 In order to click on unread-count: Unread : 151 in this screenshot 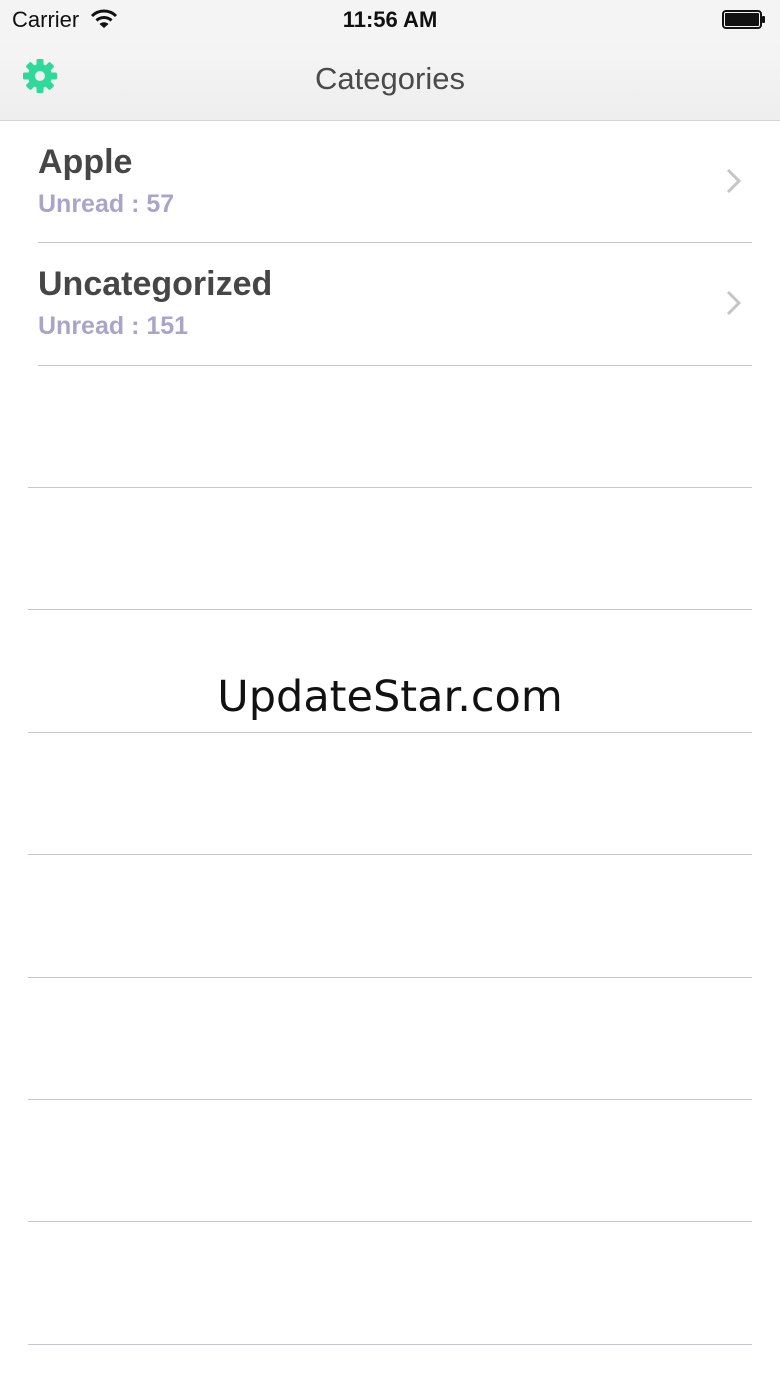, I will do `click(113, 326)`.